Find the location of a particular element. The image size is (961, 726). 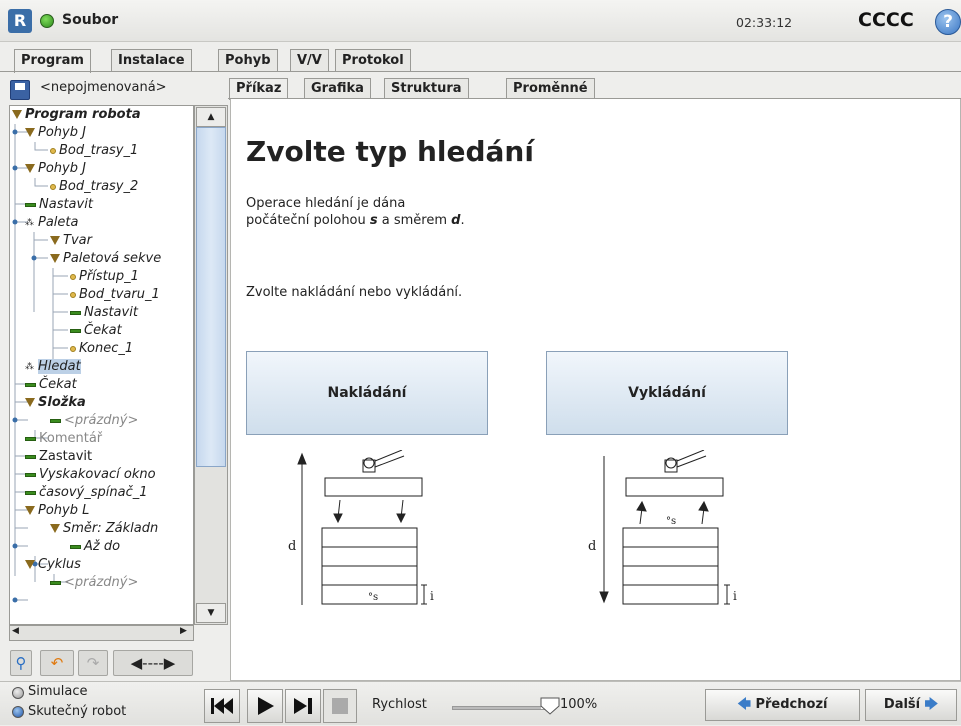

gripper-plate is located at coordinates (674, 487).